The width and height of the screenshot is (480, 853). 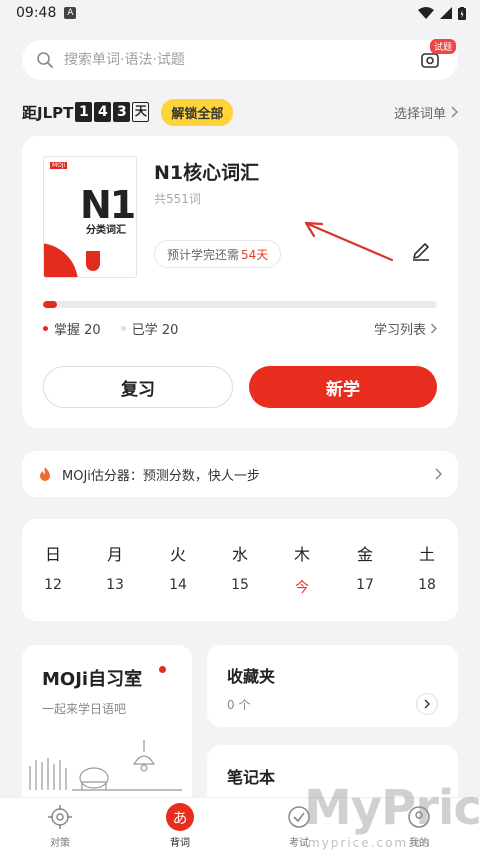 I want to click on watermark-url: myprice.com.cn, so click(x=370, y=843).